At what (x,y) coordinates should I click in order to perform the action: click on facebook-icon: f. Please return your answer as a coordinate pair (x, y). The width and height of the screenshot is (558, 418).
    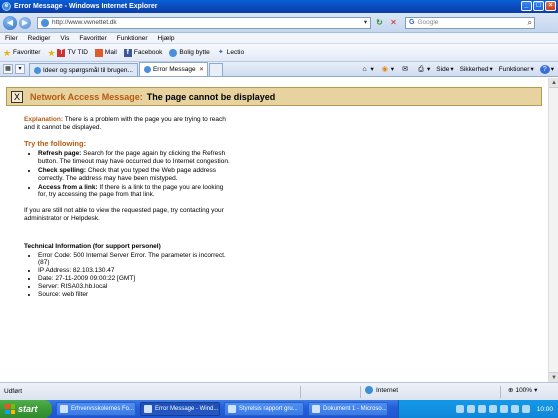
    Looking at the image, I should click on (127, 52).